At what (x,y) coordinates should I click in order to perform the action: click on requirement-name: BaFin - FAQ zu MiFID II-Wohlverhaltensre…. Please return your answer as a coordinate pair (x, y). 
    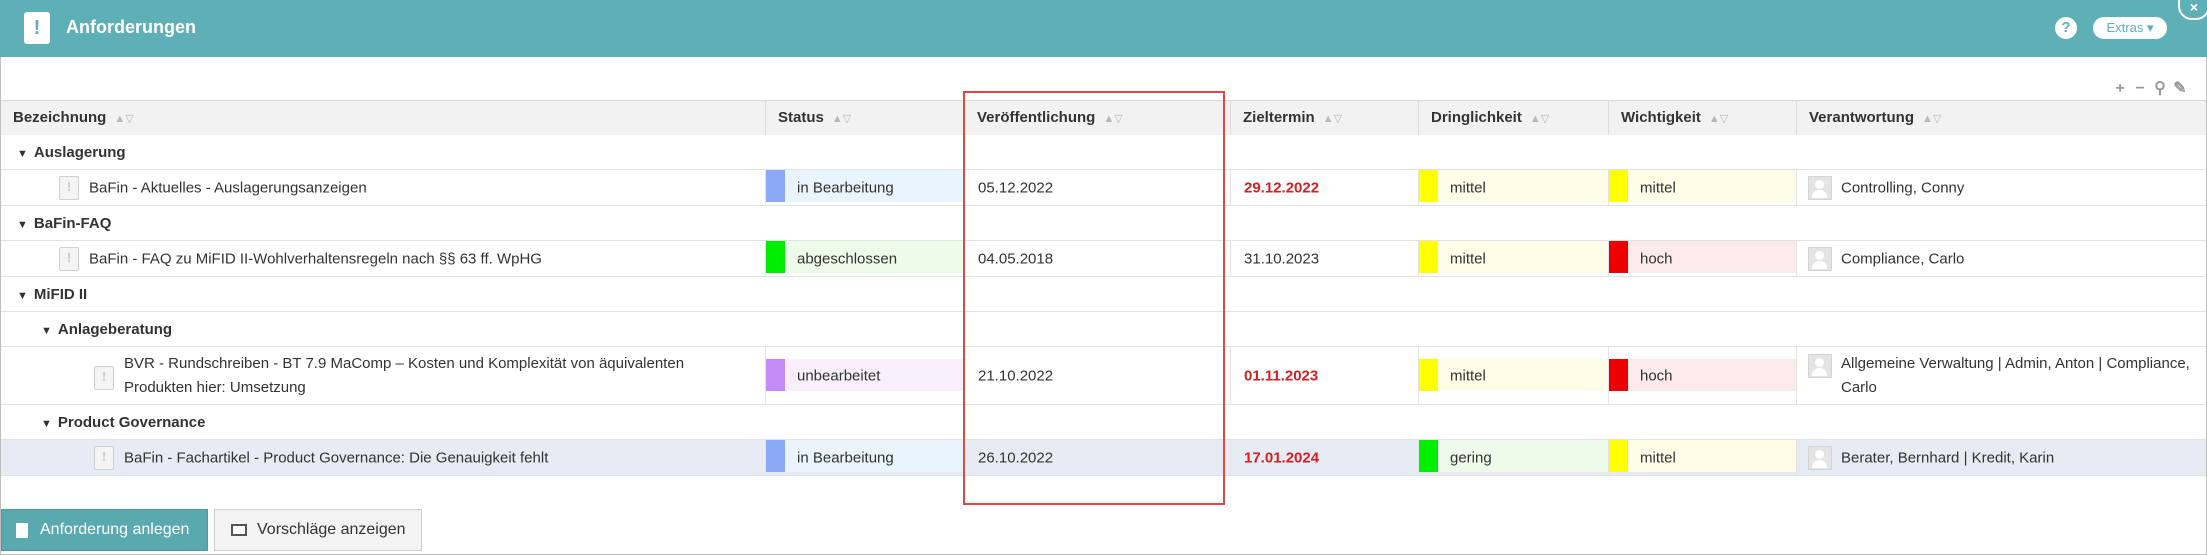
    Looking at the image, I should click on (383, 258).